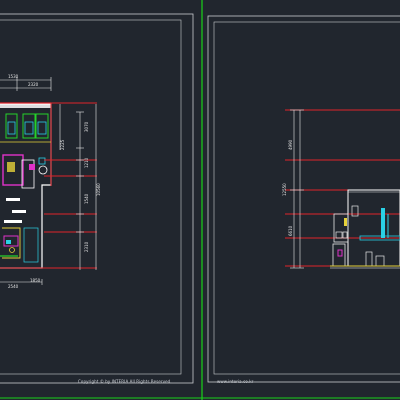 Image resolution: width=400 pixels, height=400 pixels. I want to click on right-dimension-lines, so click(297, 189).